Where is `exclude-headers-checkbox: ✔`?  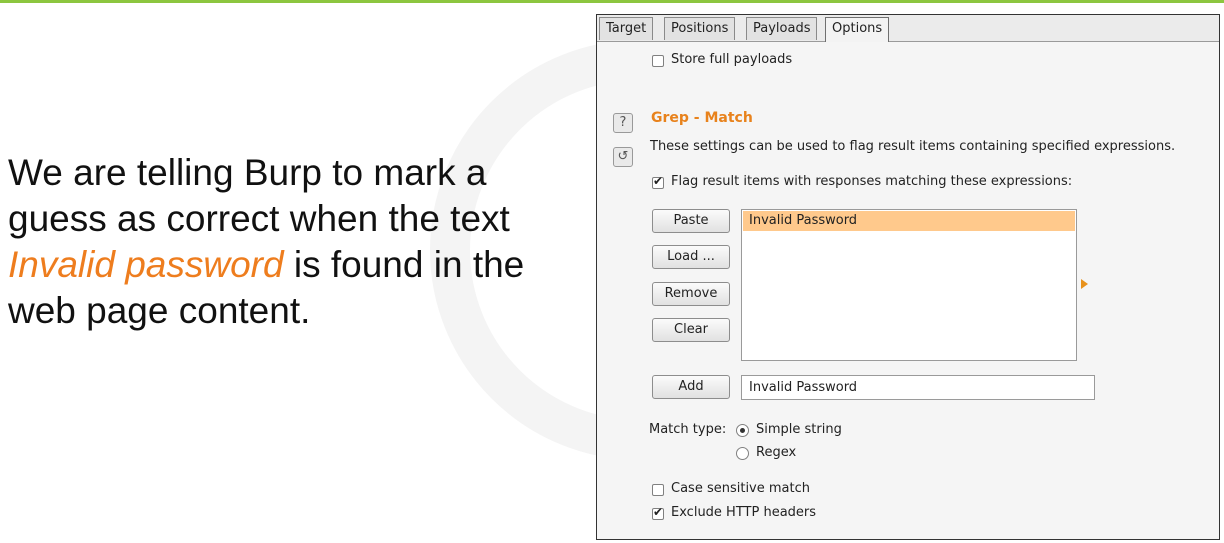 exclude-headers-checkbox: ✔ is located at coordinates (658, 512).